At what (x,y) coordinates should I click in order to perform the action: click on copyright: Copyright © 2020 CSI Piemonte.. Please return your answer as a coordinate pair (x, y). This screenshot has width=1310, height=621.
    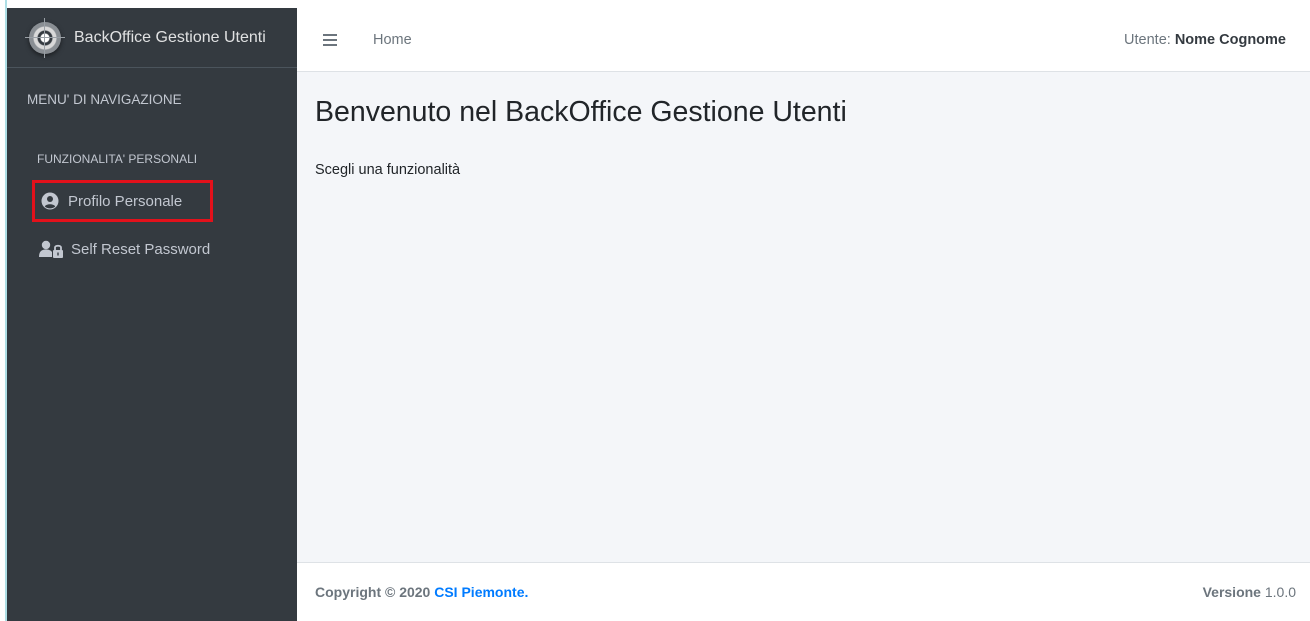
    Looking at the image, I should click on (421, 592).